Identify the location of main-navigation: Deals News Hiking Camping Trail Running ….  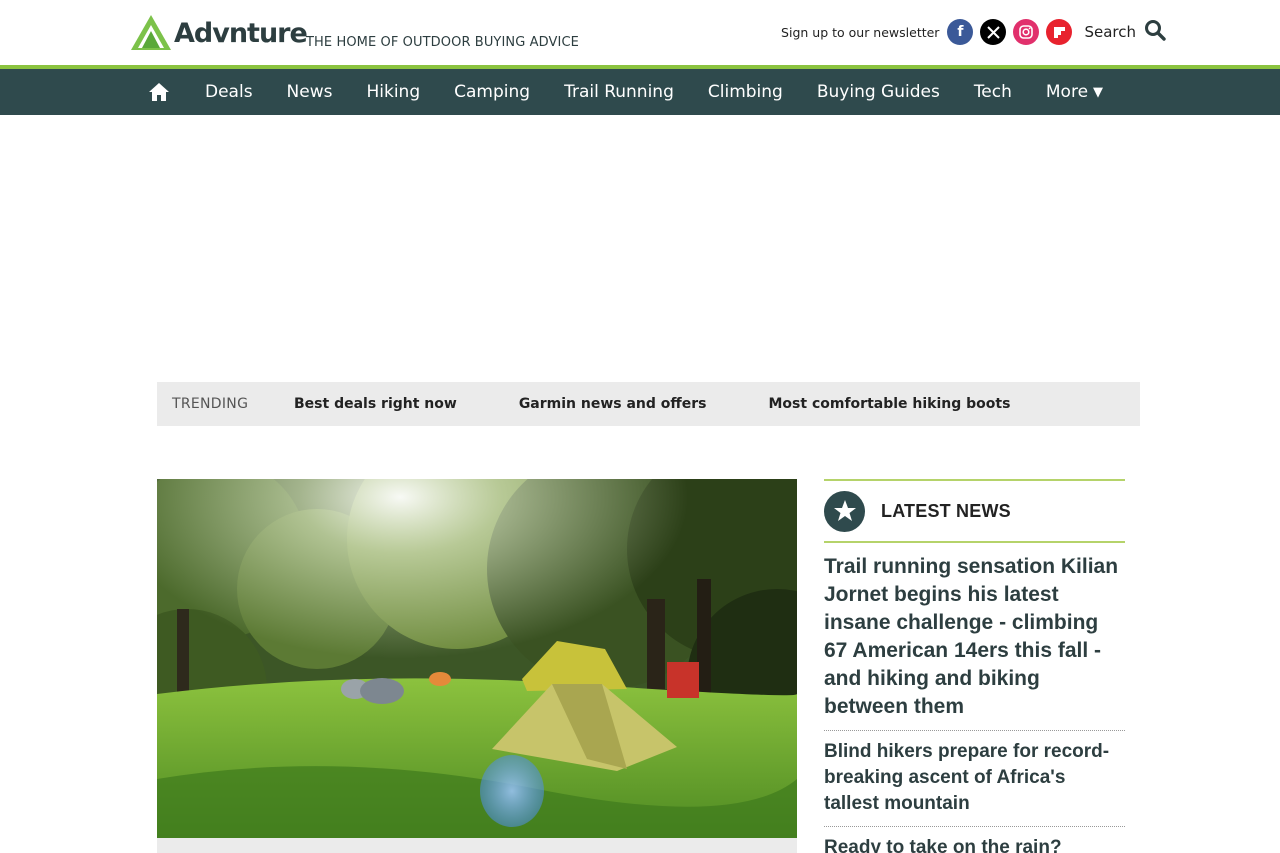
(640, 90).